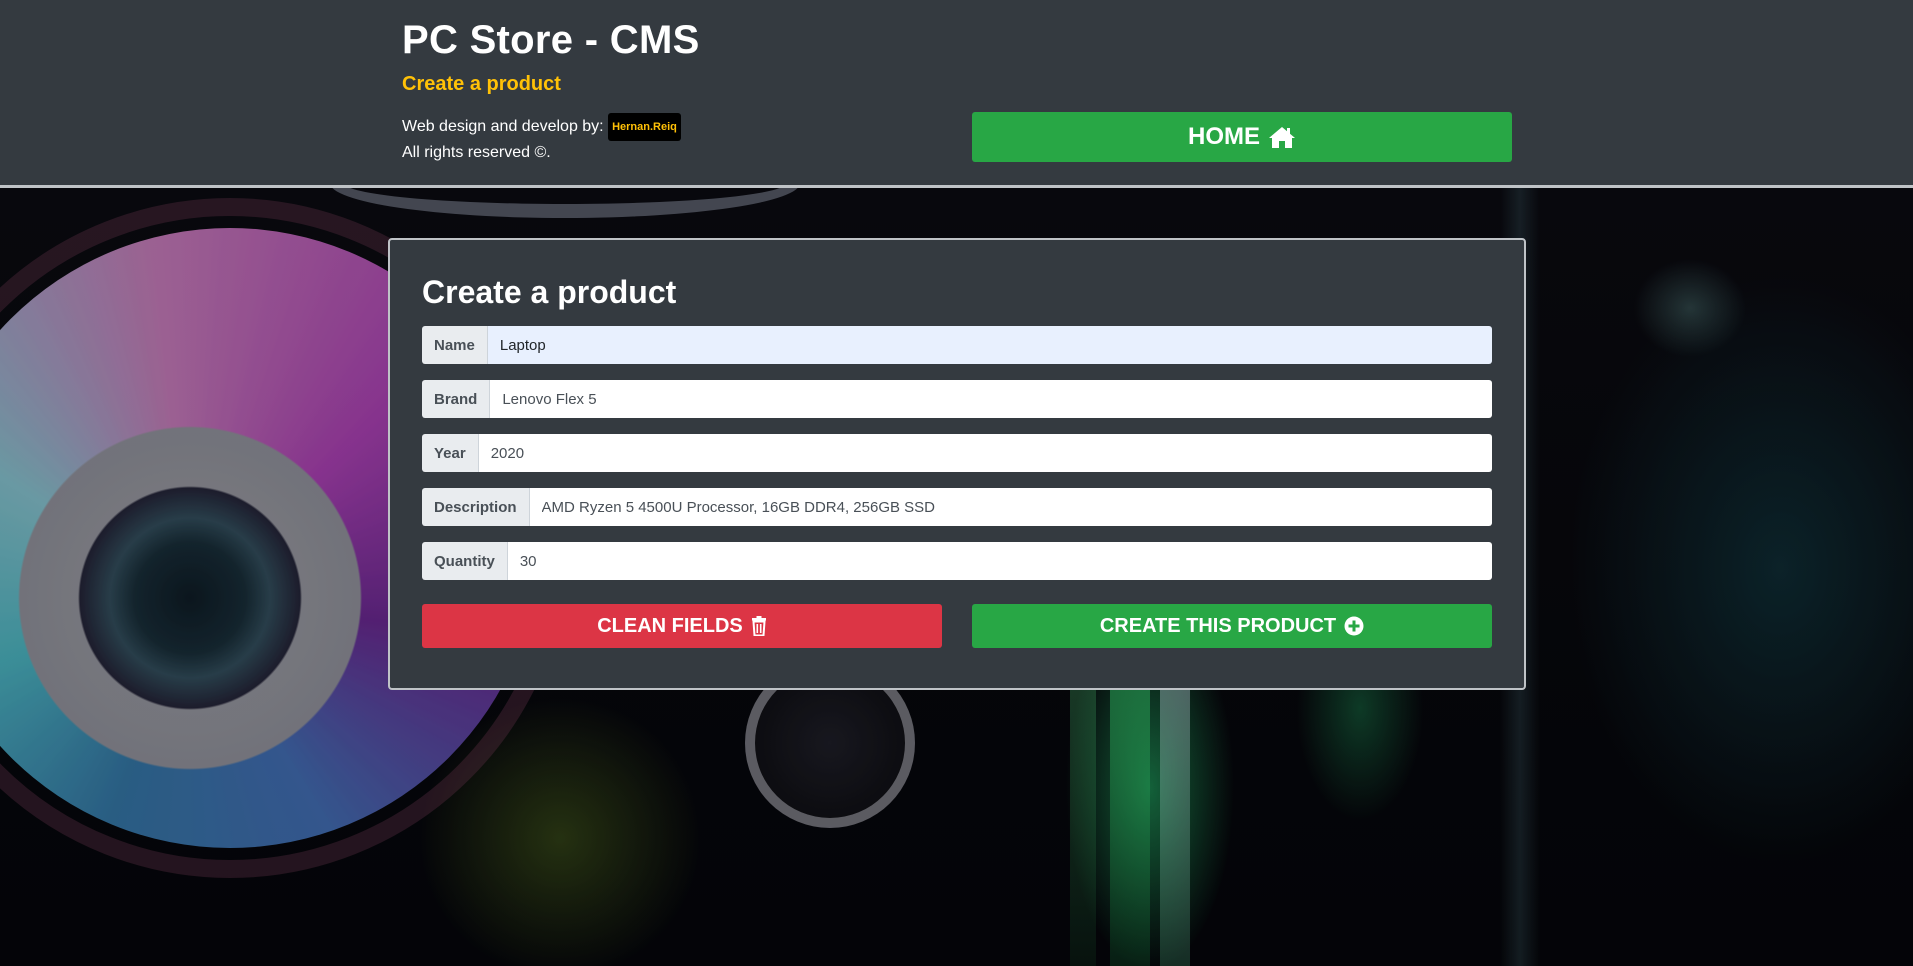 The image size is (1913, 966). I want to click on plus-circle-icon, so click(1354, 626).